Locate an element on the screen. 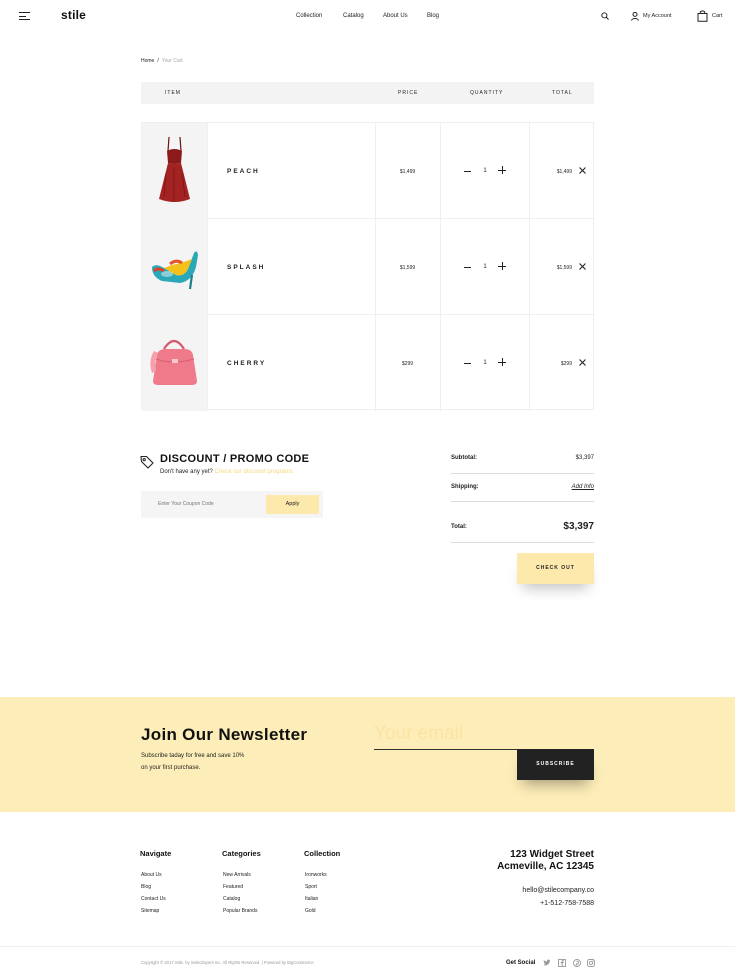 This screenshot has height=979, width=735. cart-table-header: ITEM PRICE QUANTITY TOTAL is located at coordinates (367, 93).